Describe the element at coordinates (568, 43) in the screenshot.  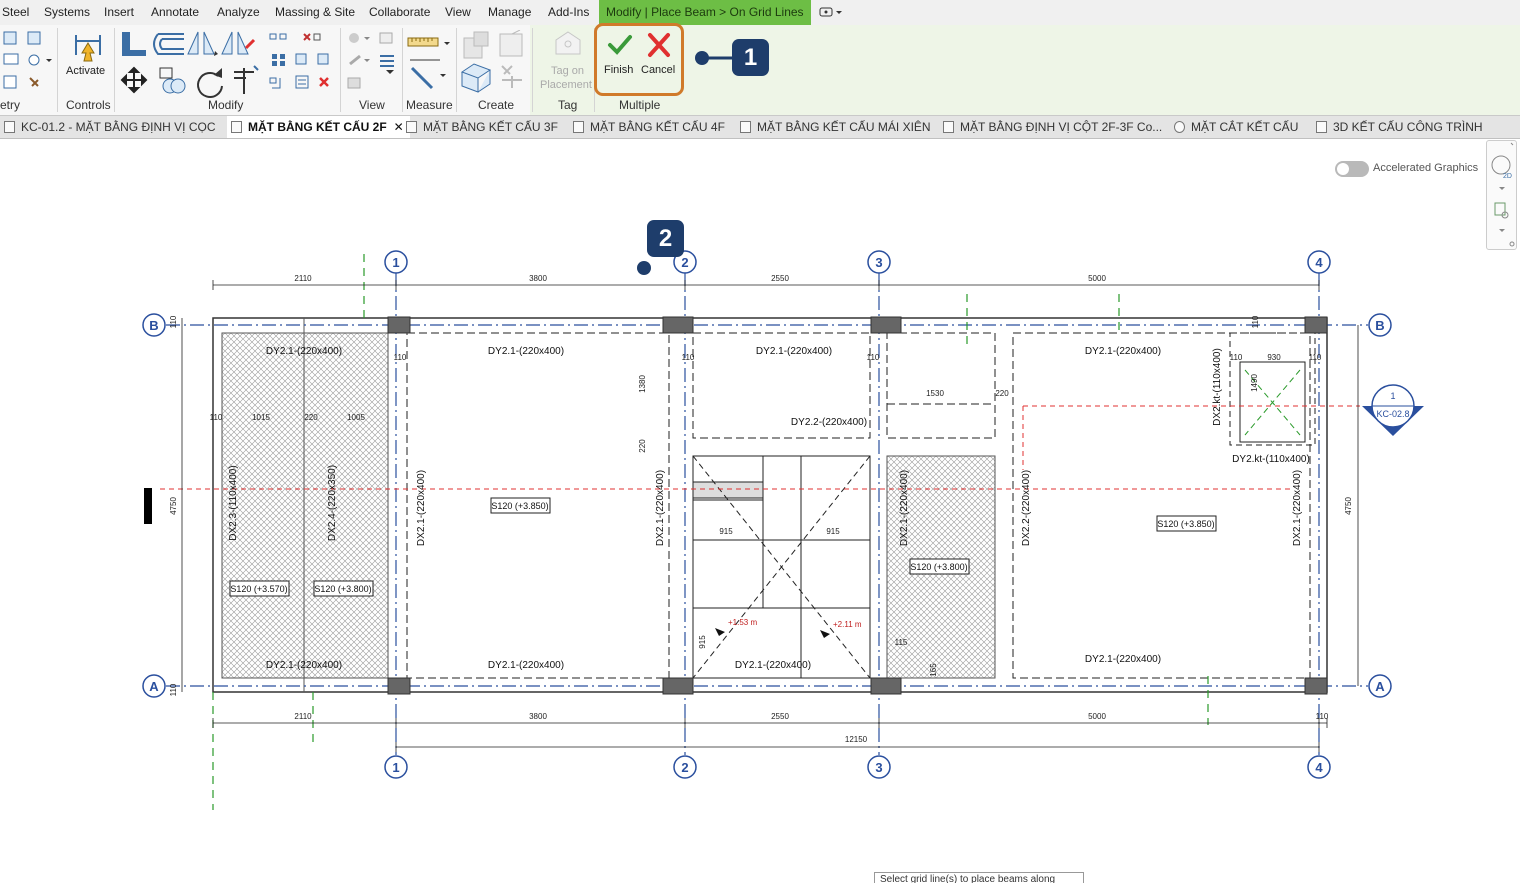
I see `tag-on-placement-icon` at that location.